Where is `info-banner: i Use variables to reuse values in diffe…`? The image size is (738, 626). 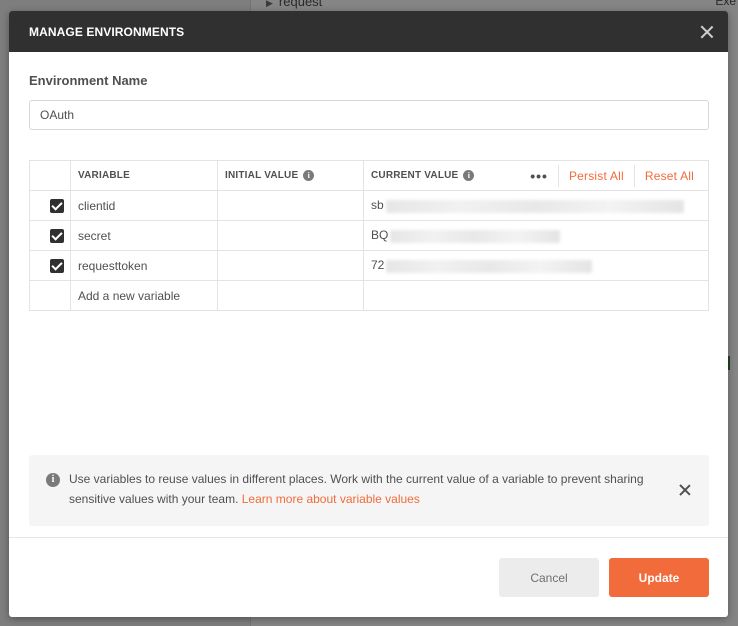
info-banner: i Use variables to reuse values in diffe… is located at coordinates (369, 490).